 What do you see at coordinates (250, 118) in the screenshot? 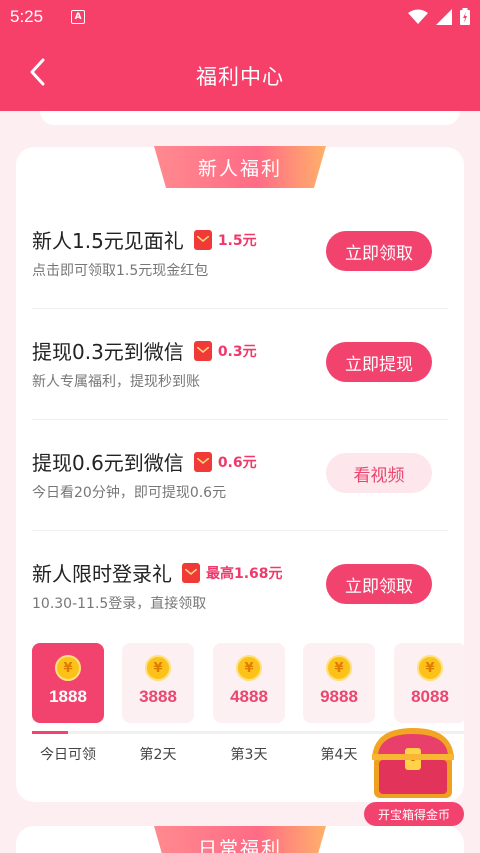
I see `previous-card-edge` at bounding box center [250, 118].